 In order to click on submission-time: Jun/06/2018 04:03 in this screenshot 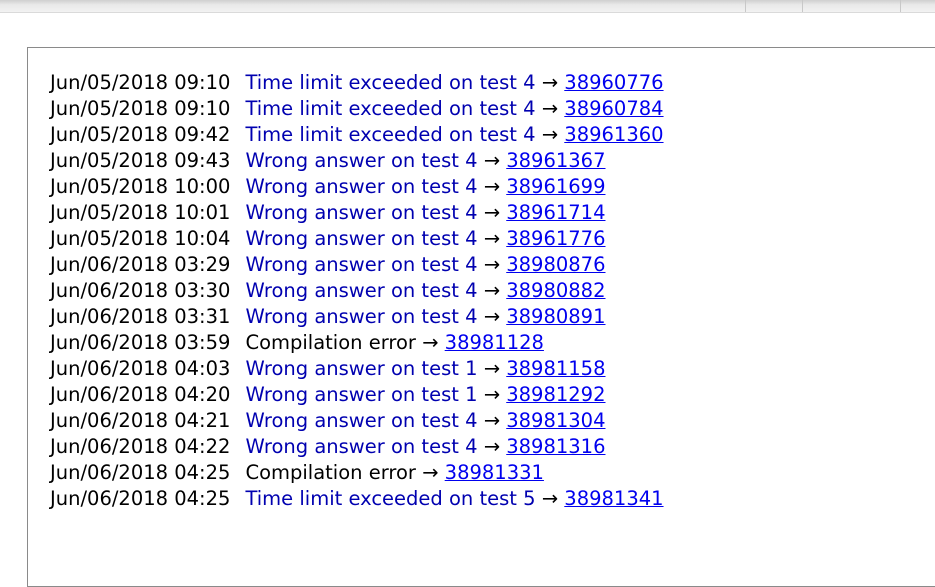, I will do `click(140, 368)`.